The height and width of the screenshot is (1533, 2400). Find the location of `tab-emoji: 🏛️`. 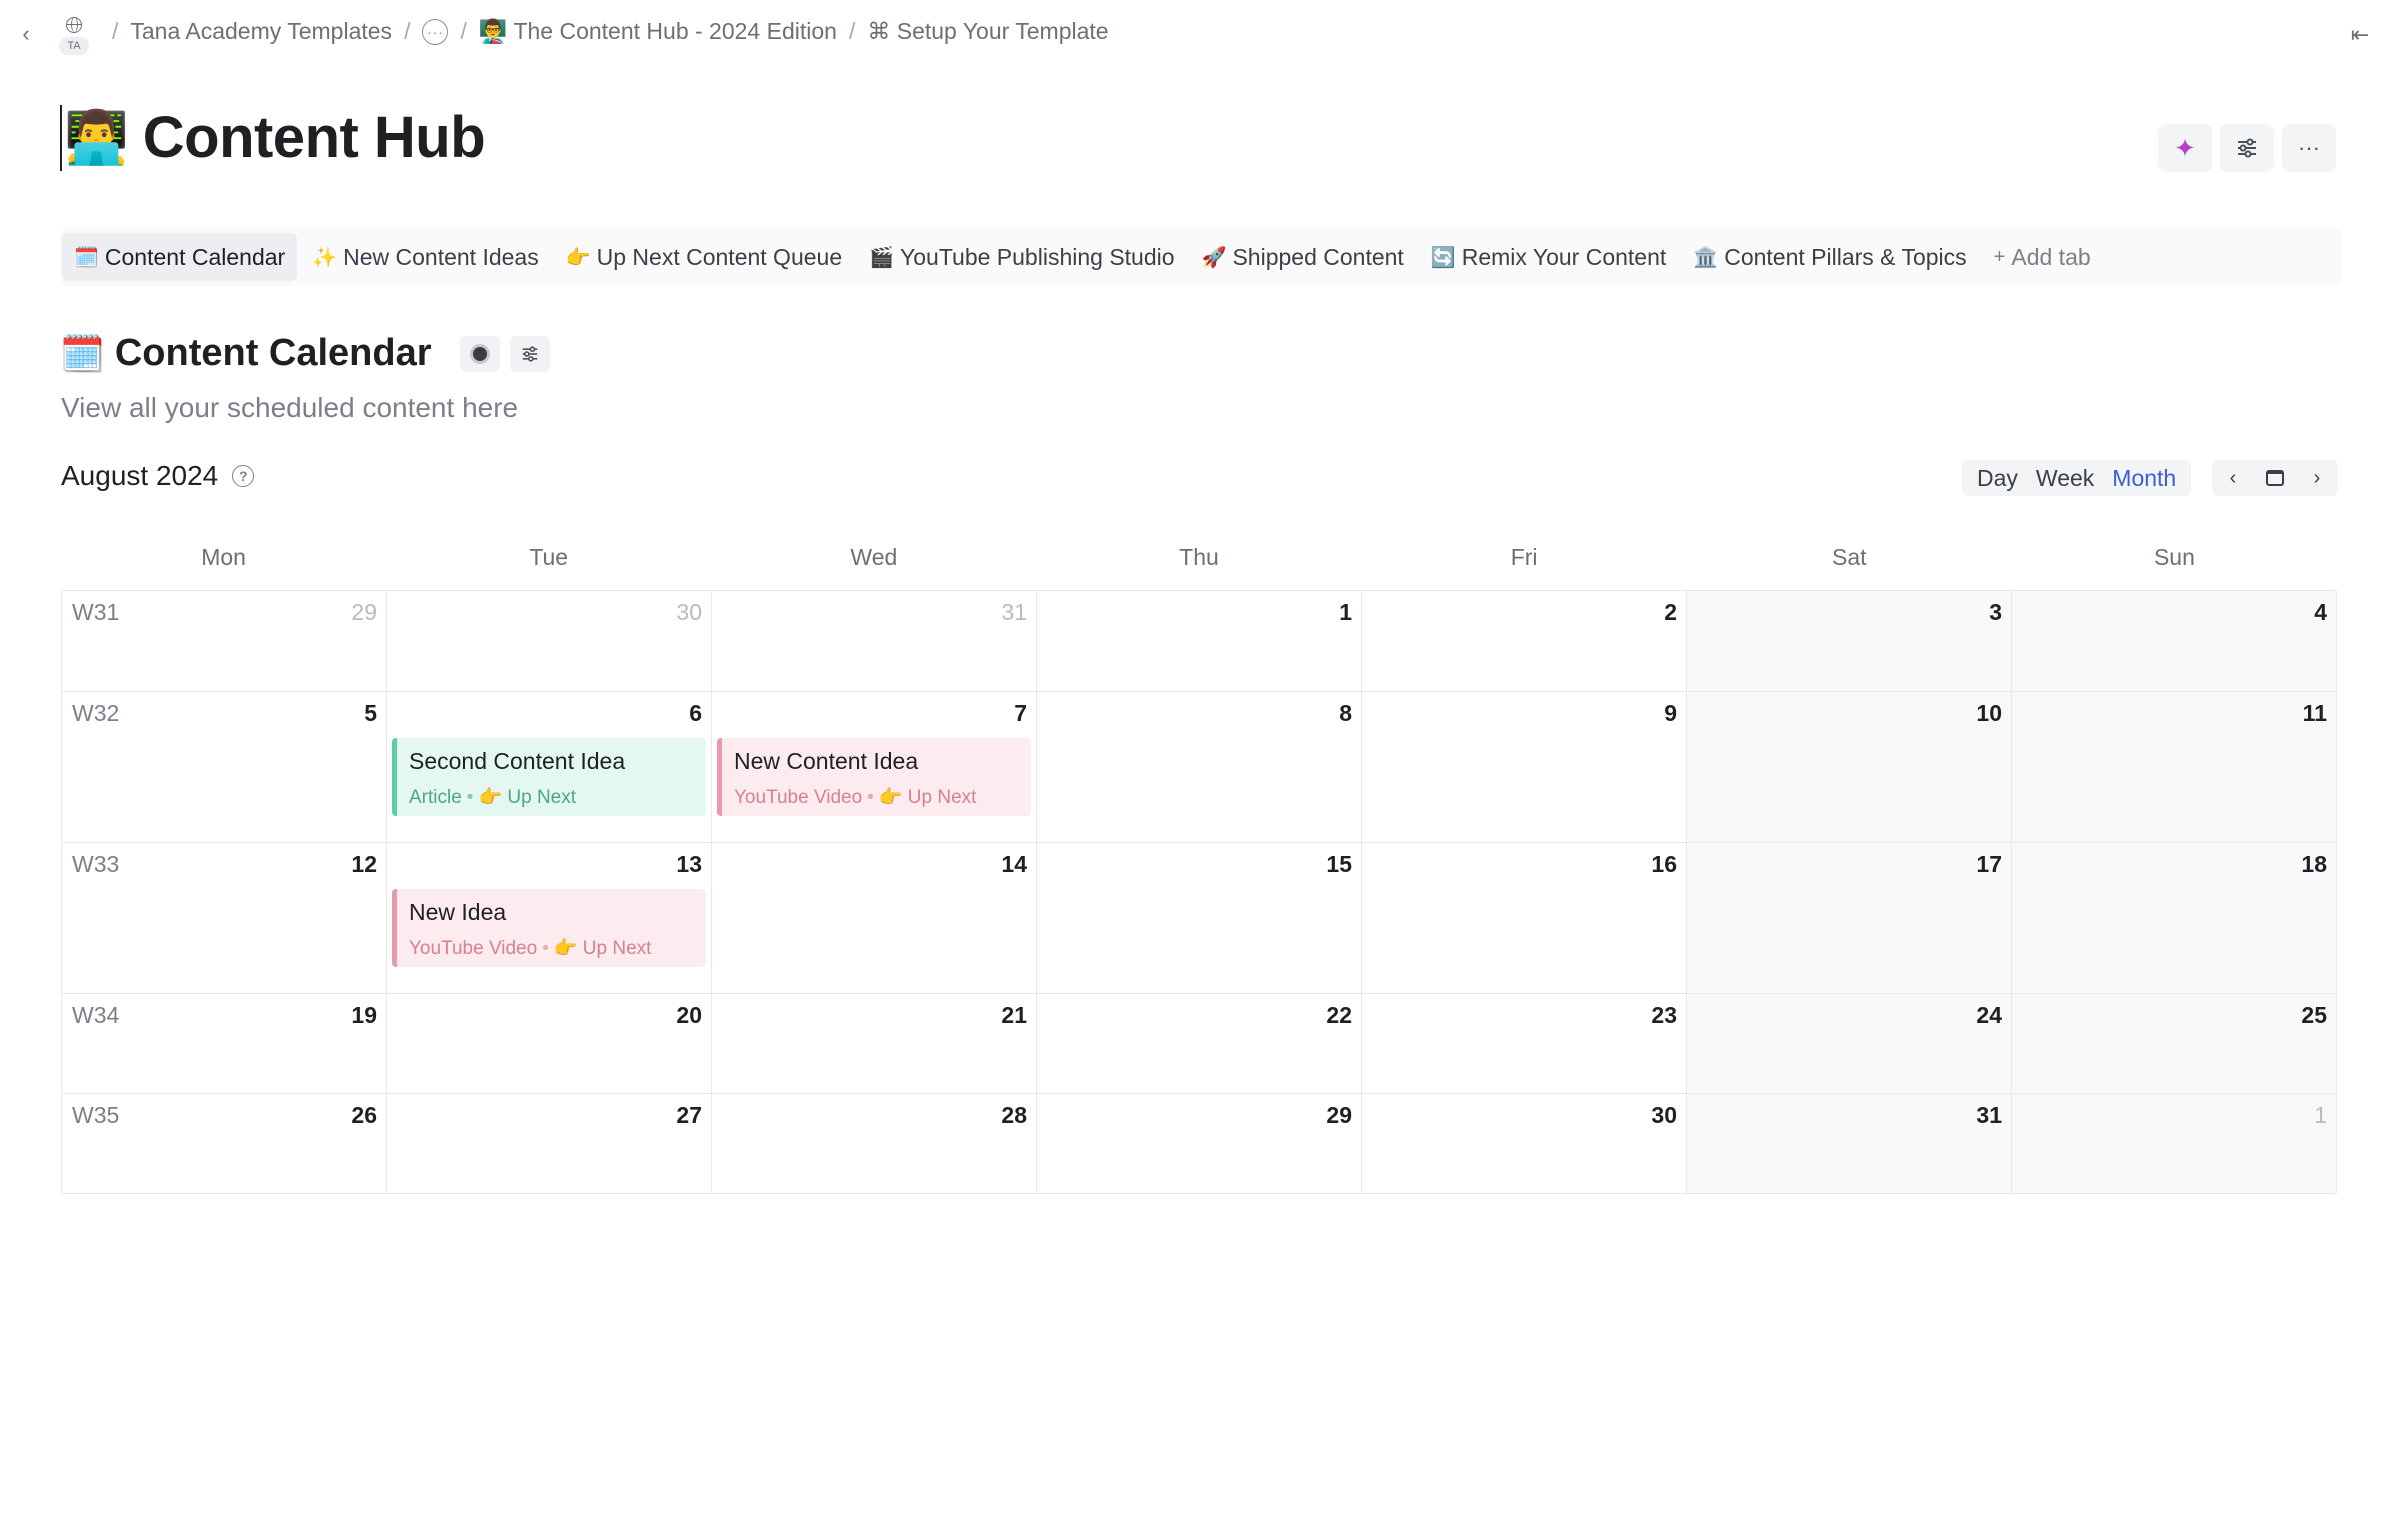

tab-emoji: 🏛️ is located at coordinates (1706, 257).